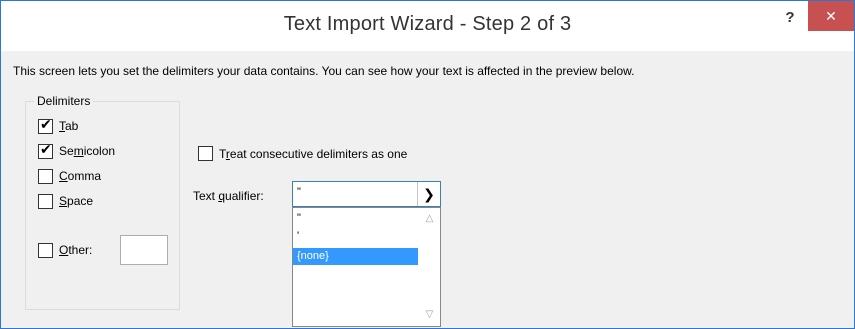  What do you see at coordinates (355, 236) in the screenshot?
I see `dropdown-option-single-quote: '` at bounding box center [355, 236].